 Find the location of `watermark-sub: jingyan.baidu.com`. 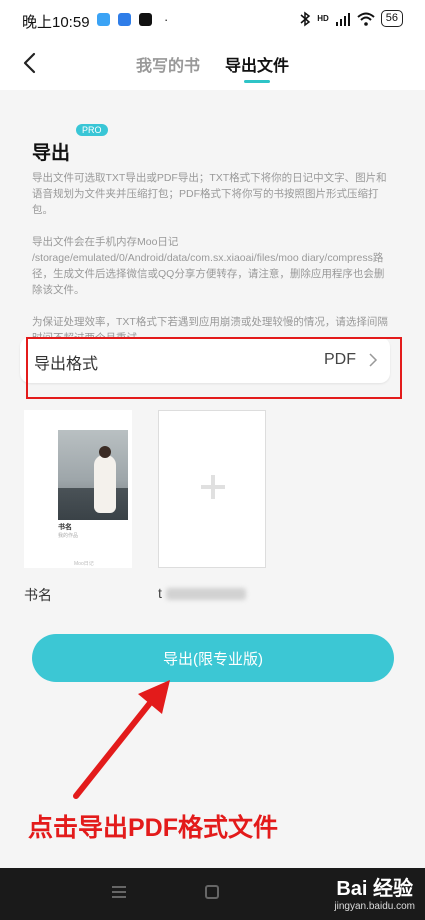

watermark-sub: jingyan.baidu.com is located at coordinates (374, 906).